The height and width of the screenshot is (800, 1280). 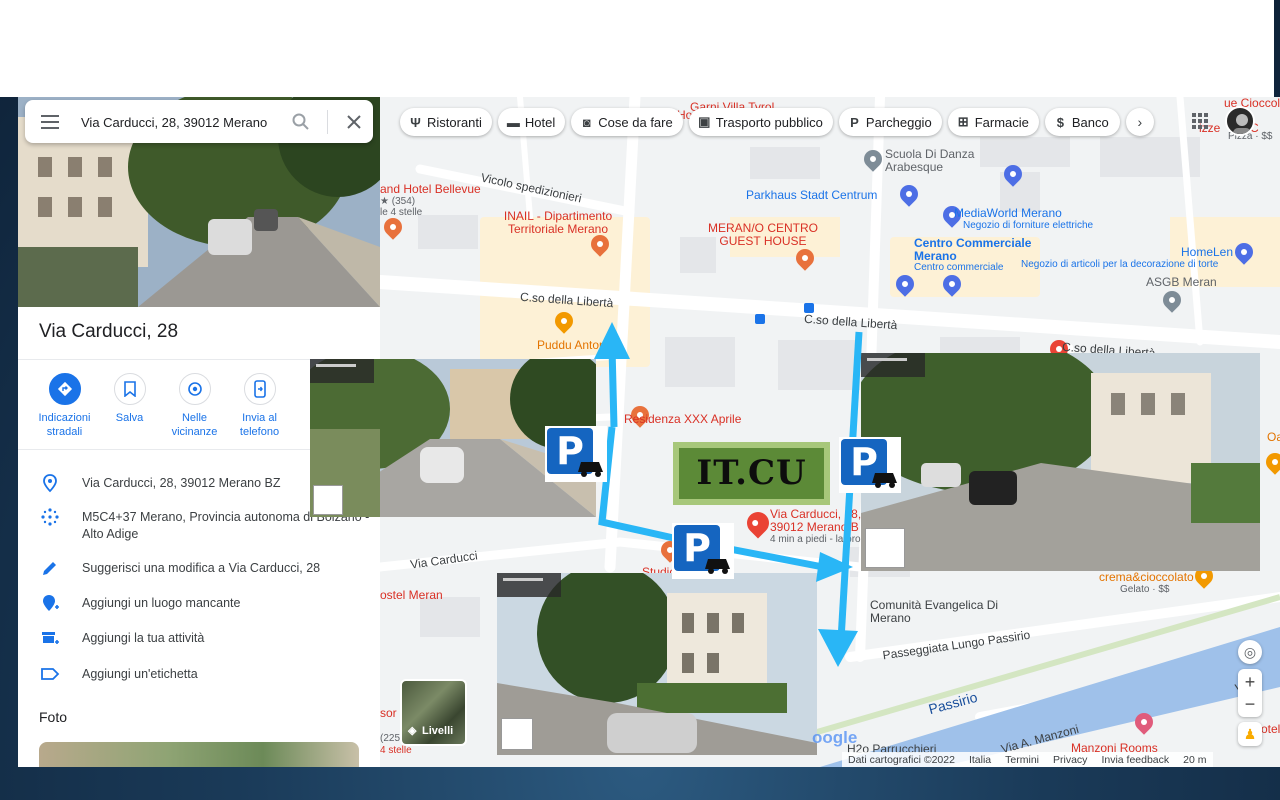 What do you see at coordinates (704, 121) in the screenshot?
I see `transit-icon: ▣` at bounding box center [704, 121].